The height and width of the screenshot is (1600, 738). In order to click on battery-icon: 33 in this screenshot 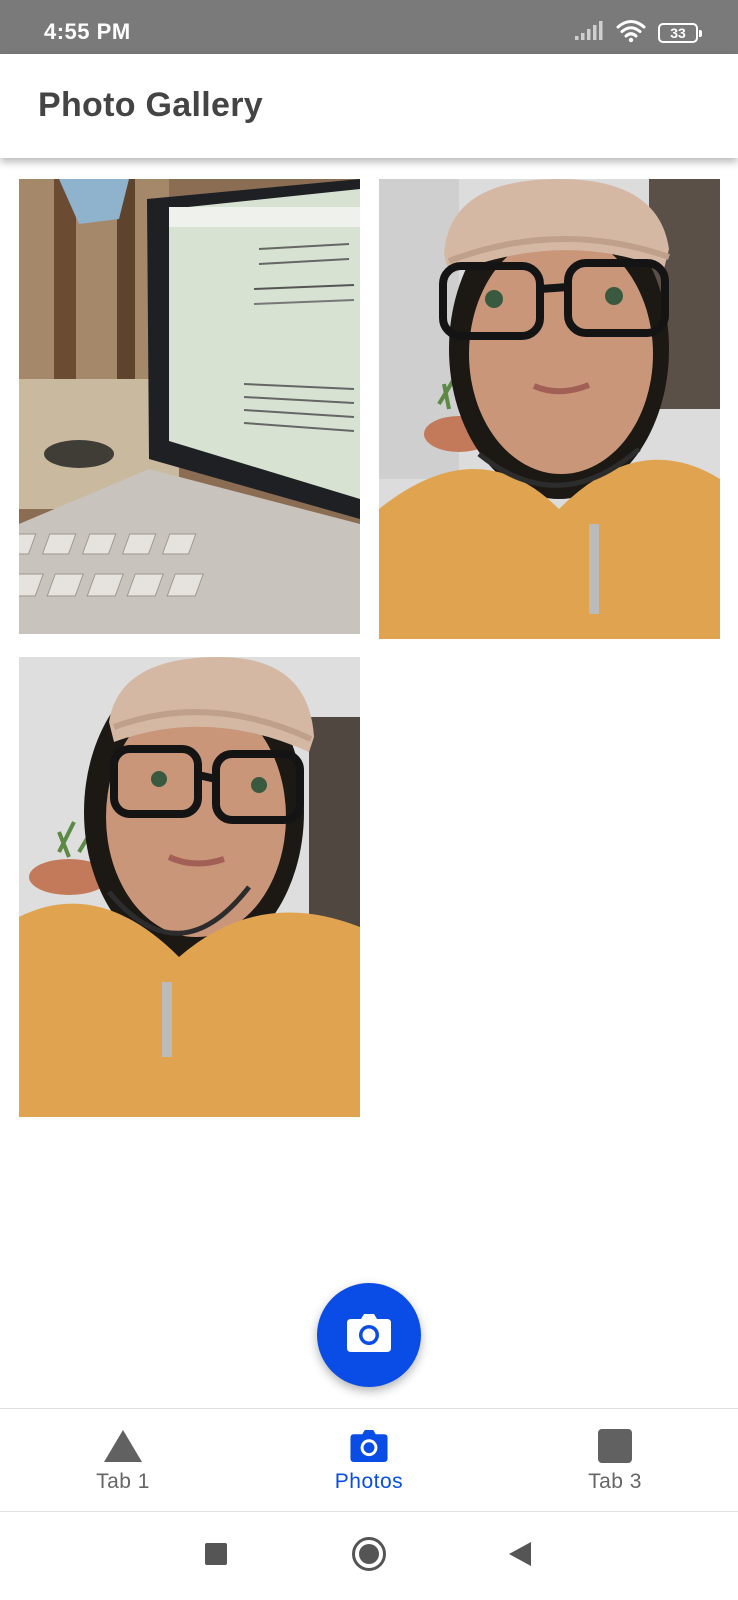, I will do `click(680, 33)`.